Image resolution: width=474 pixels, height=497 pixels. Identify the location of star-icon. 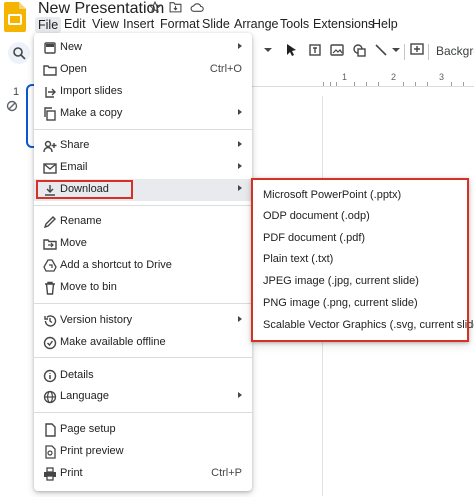
(155, 7).